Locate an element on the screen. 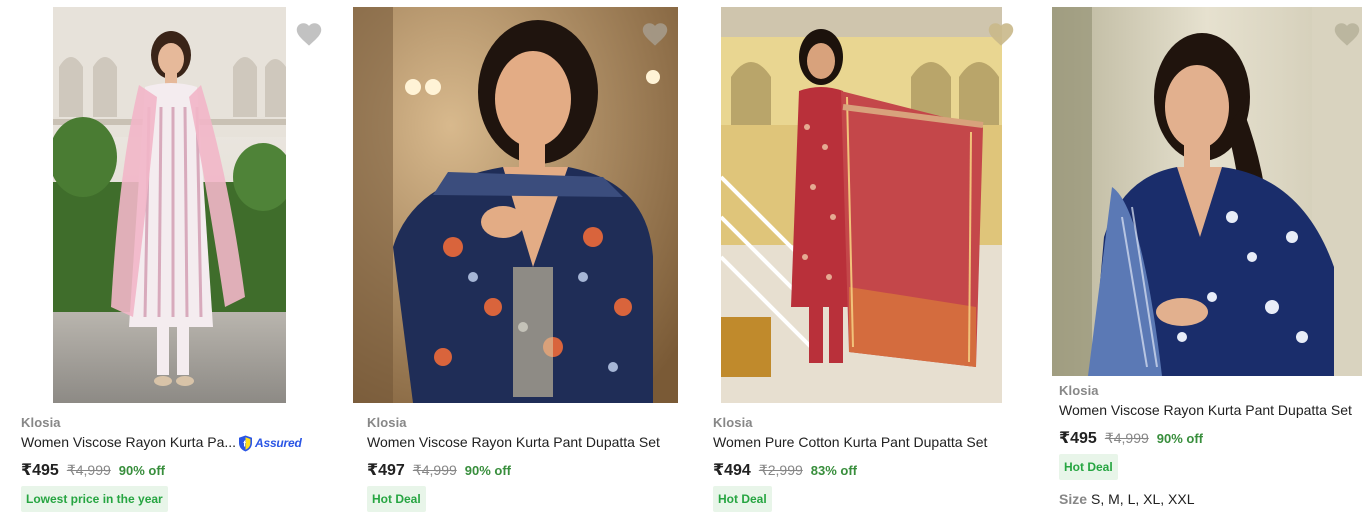 This screenshot has width=1372, height=520. selling-price: ₹494 is located at coordinates (732, 470).